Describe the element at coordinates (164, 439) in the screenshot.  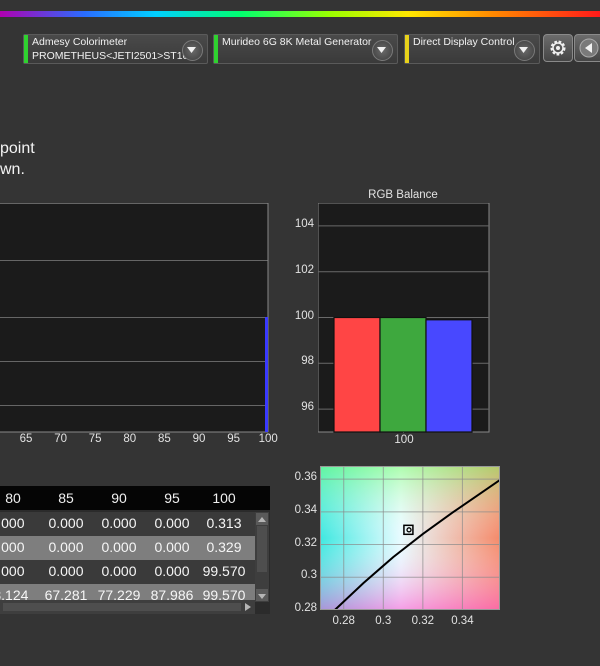
I see `x-tick-label: 85` at that location.